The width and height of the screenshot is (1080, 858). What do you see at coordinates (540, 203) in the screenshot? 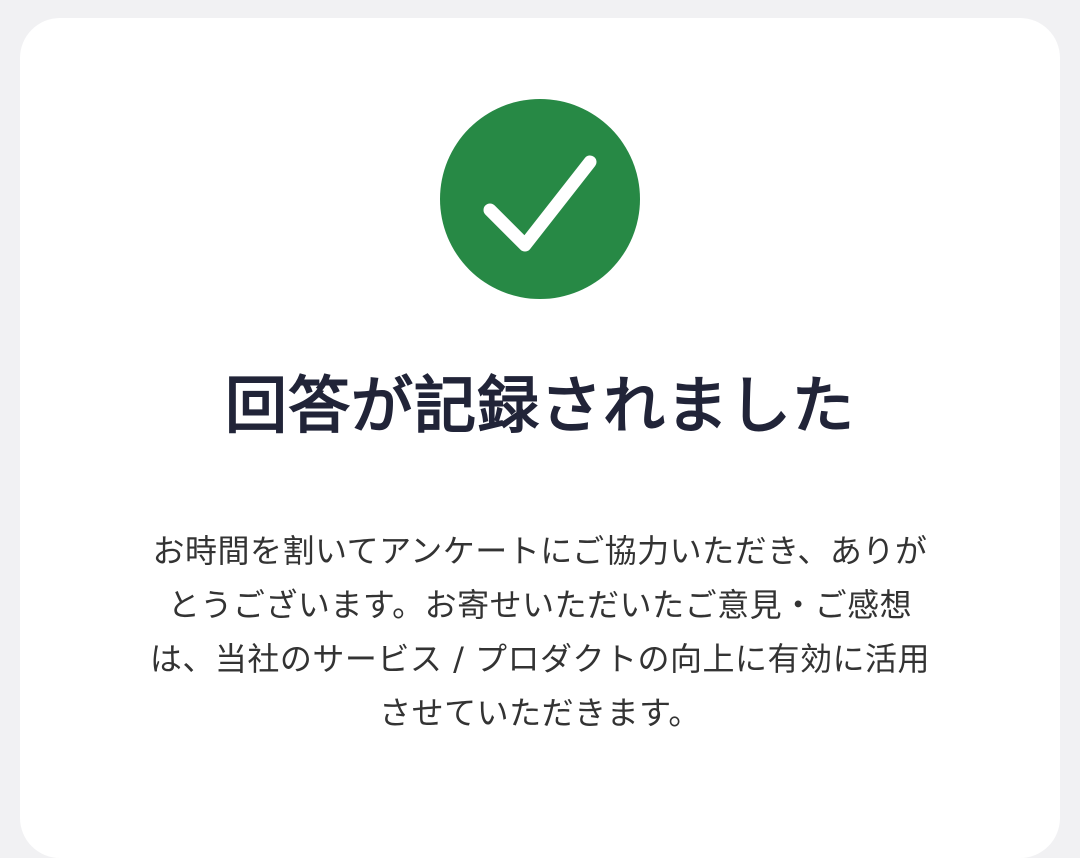
I see `check-icon` at bounding box center [540, 203].